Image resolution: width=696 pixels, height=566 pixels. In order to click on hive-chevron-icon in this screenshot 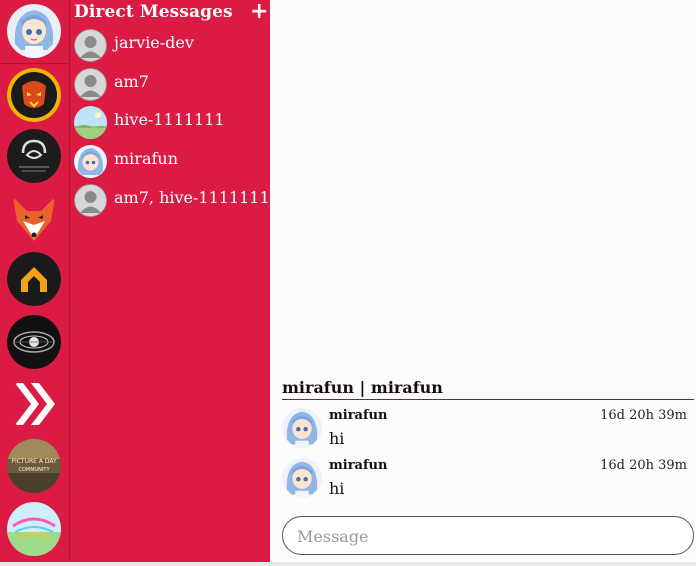, I will do `click(34, 404)`.